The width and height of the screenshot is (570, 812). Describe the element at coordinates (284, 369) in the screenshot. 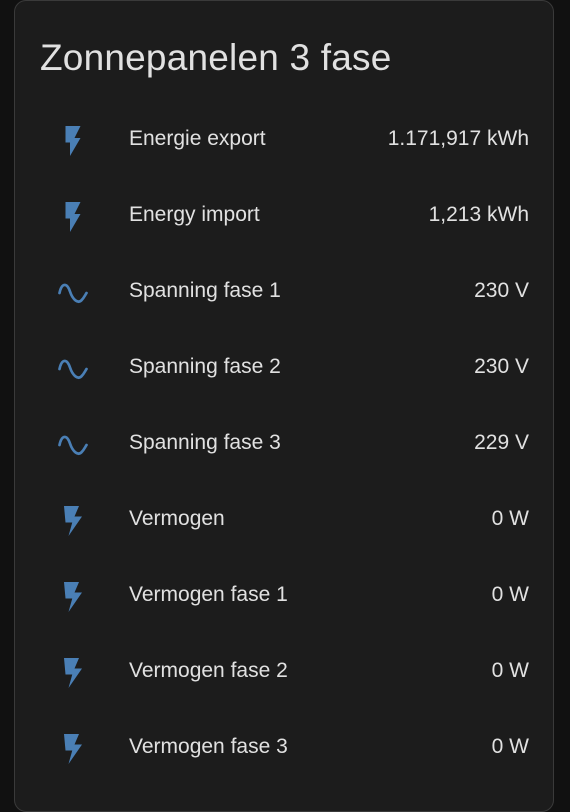

I see `entity-row-spanning-fase-2: Spanning fase 2 230 V` at that location.